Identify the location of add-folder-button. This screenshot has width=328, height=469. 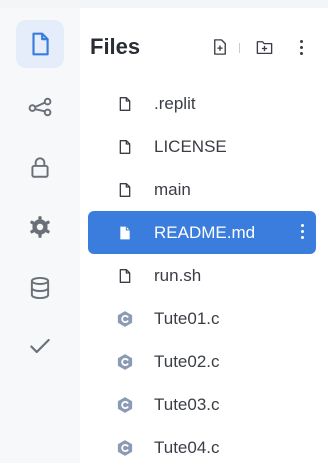
(264, 47).